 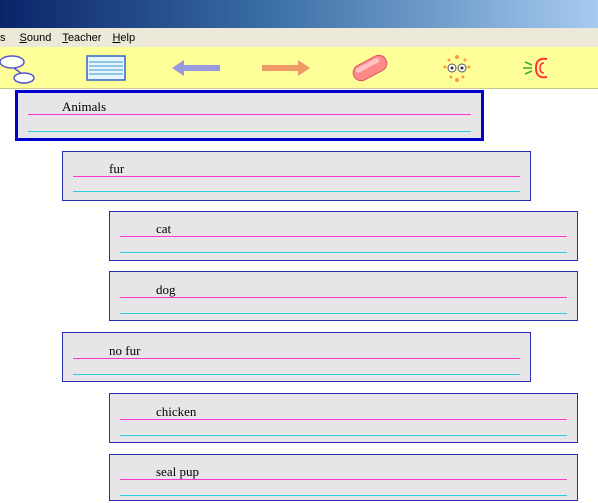 I want to click on outline-card-chicken: chicken, so click(x=343, y=418).